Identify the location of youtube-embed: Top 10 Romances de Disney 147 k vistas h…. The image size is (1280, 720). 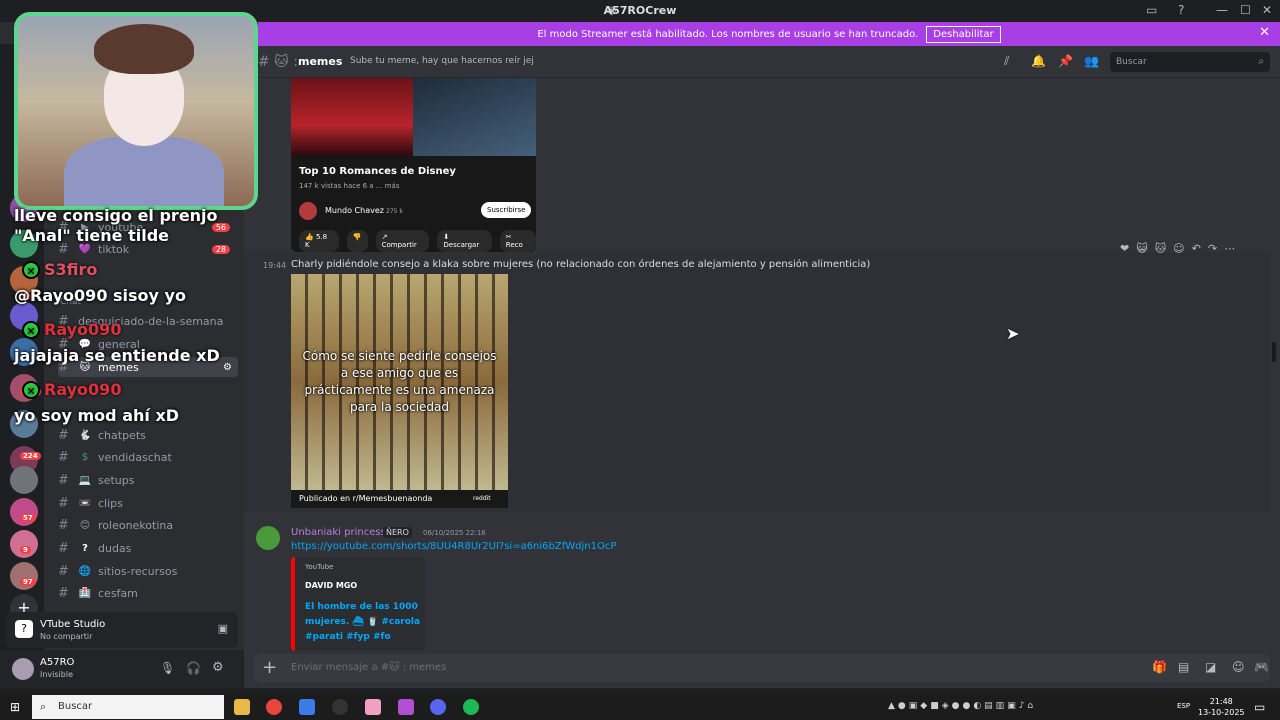
(413, 165).